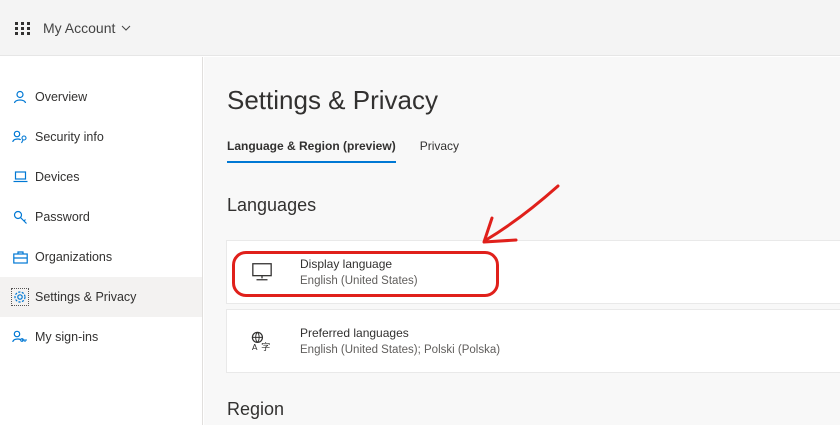 This screenshot has width=840, height=425. Describe the element at coordinates (420, 28) in the screenshot. I see `top-bar: My Account` at that location.